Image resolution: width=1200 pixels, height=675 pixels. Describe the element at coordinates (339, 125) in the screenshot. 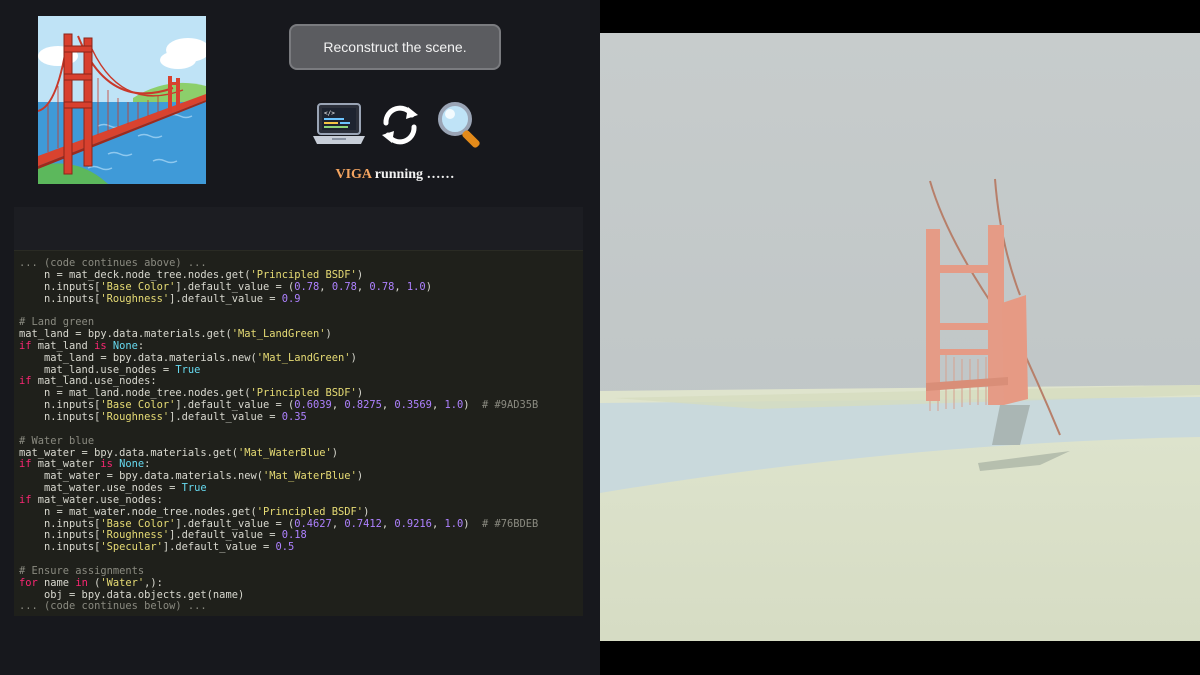

I see `laptop-code-icon: </>` at that location.